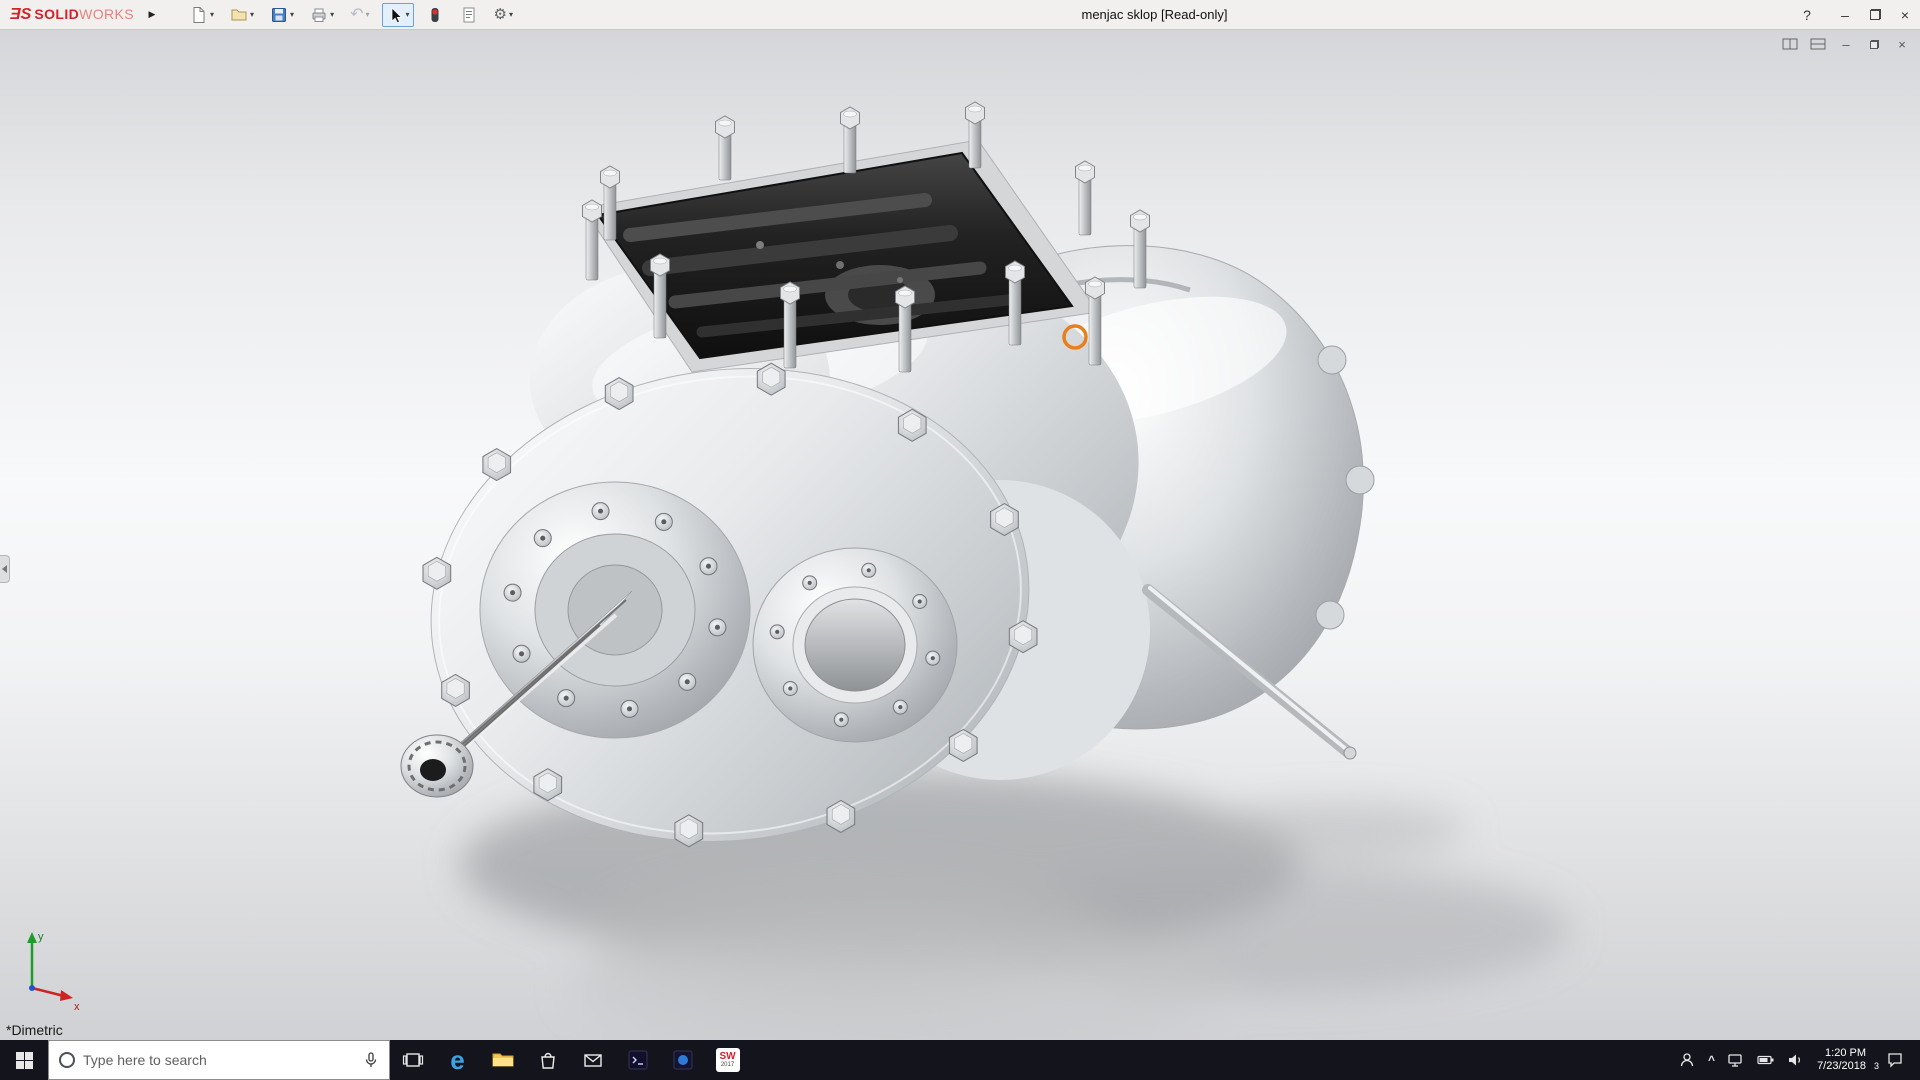 This screenshot has height=1080, width=1920. I want to click on edge-button: e, so click(457, 1060).